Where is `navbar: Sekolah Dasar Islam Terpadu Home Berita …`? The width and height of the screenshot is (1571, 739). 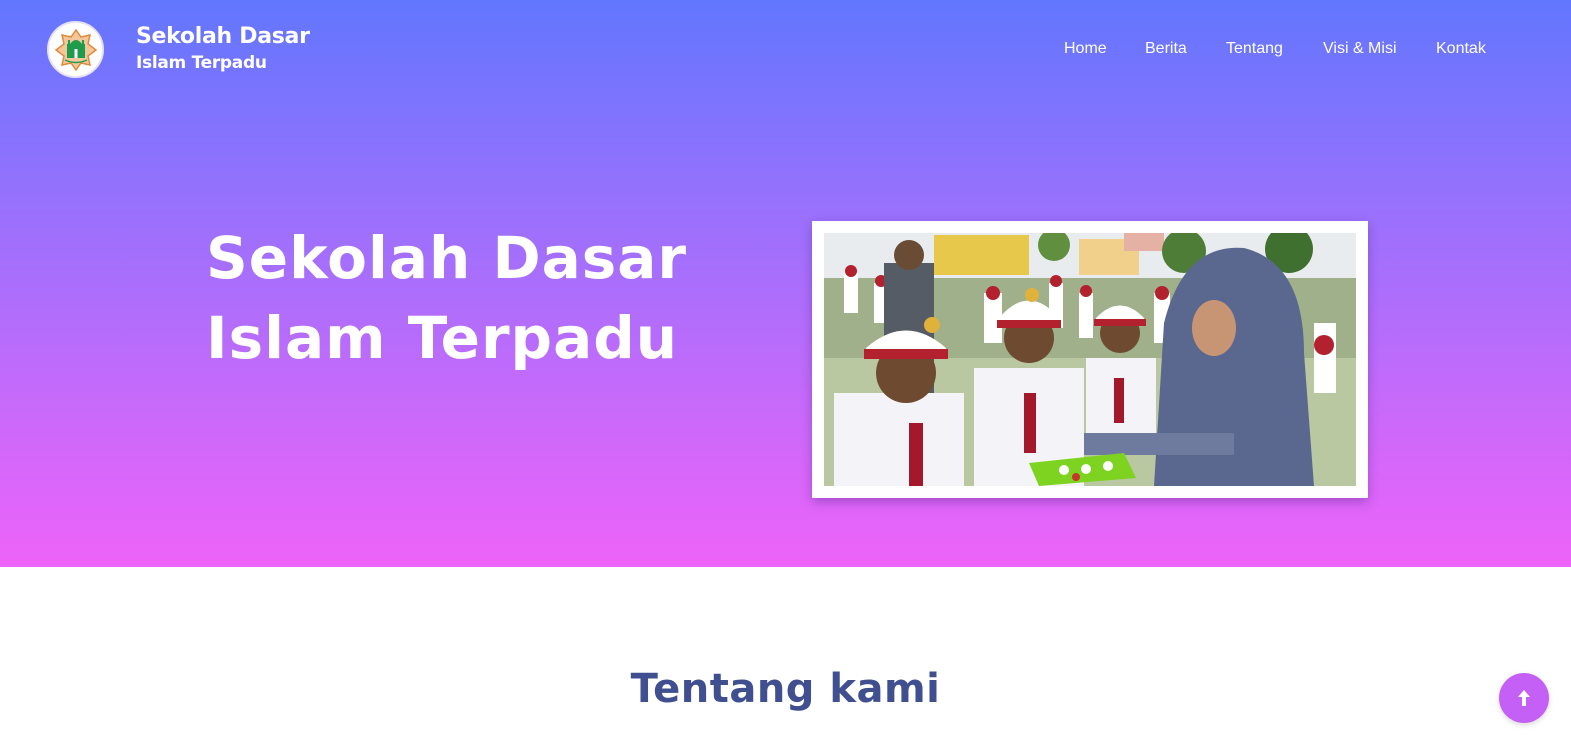 navbar: Sekolah Dasar Islam Terpadu Home Berita … is located at coordinates (785, 50).